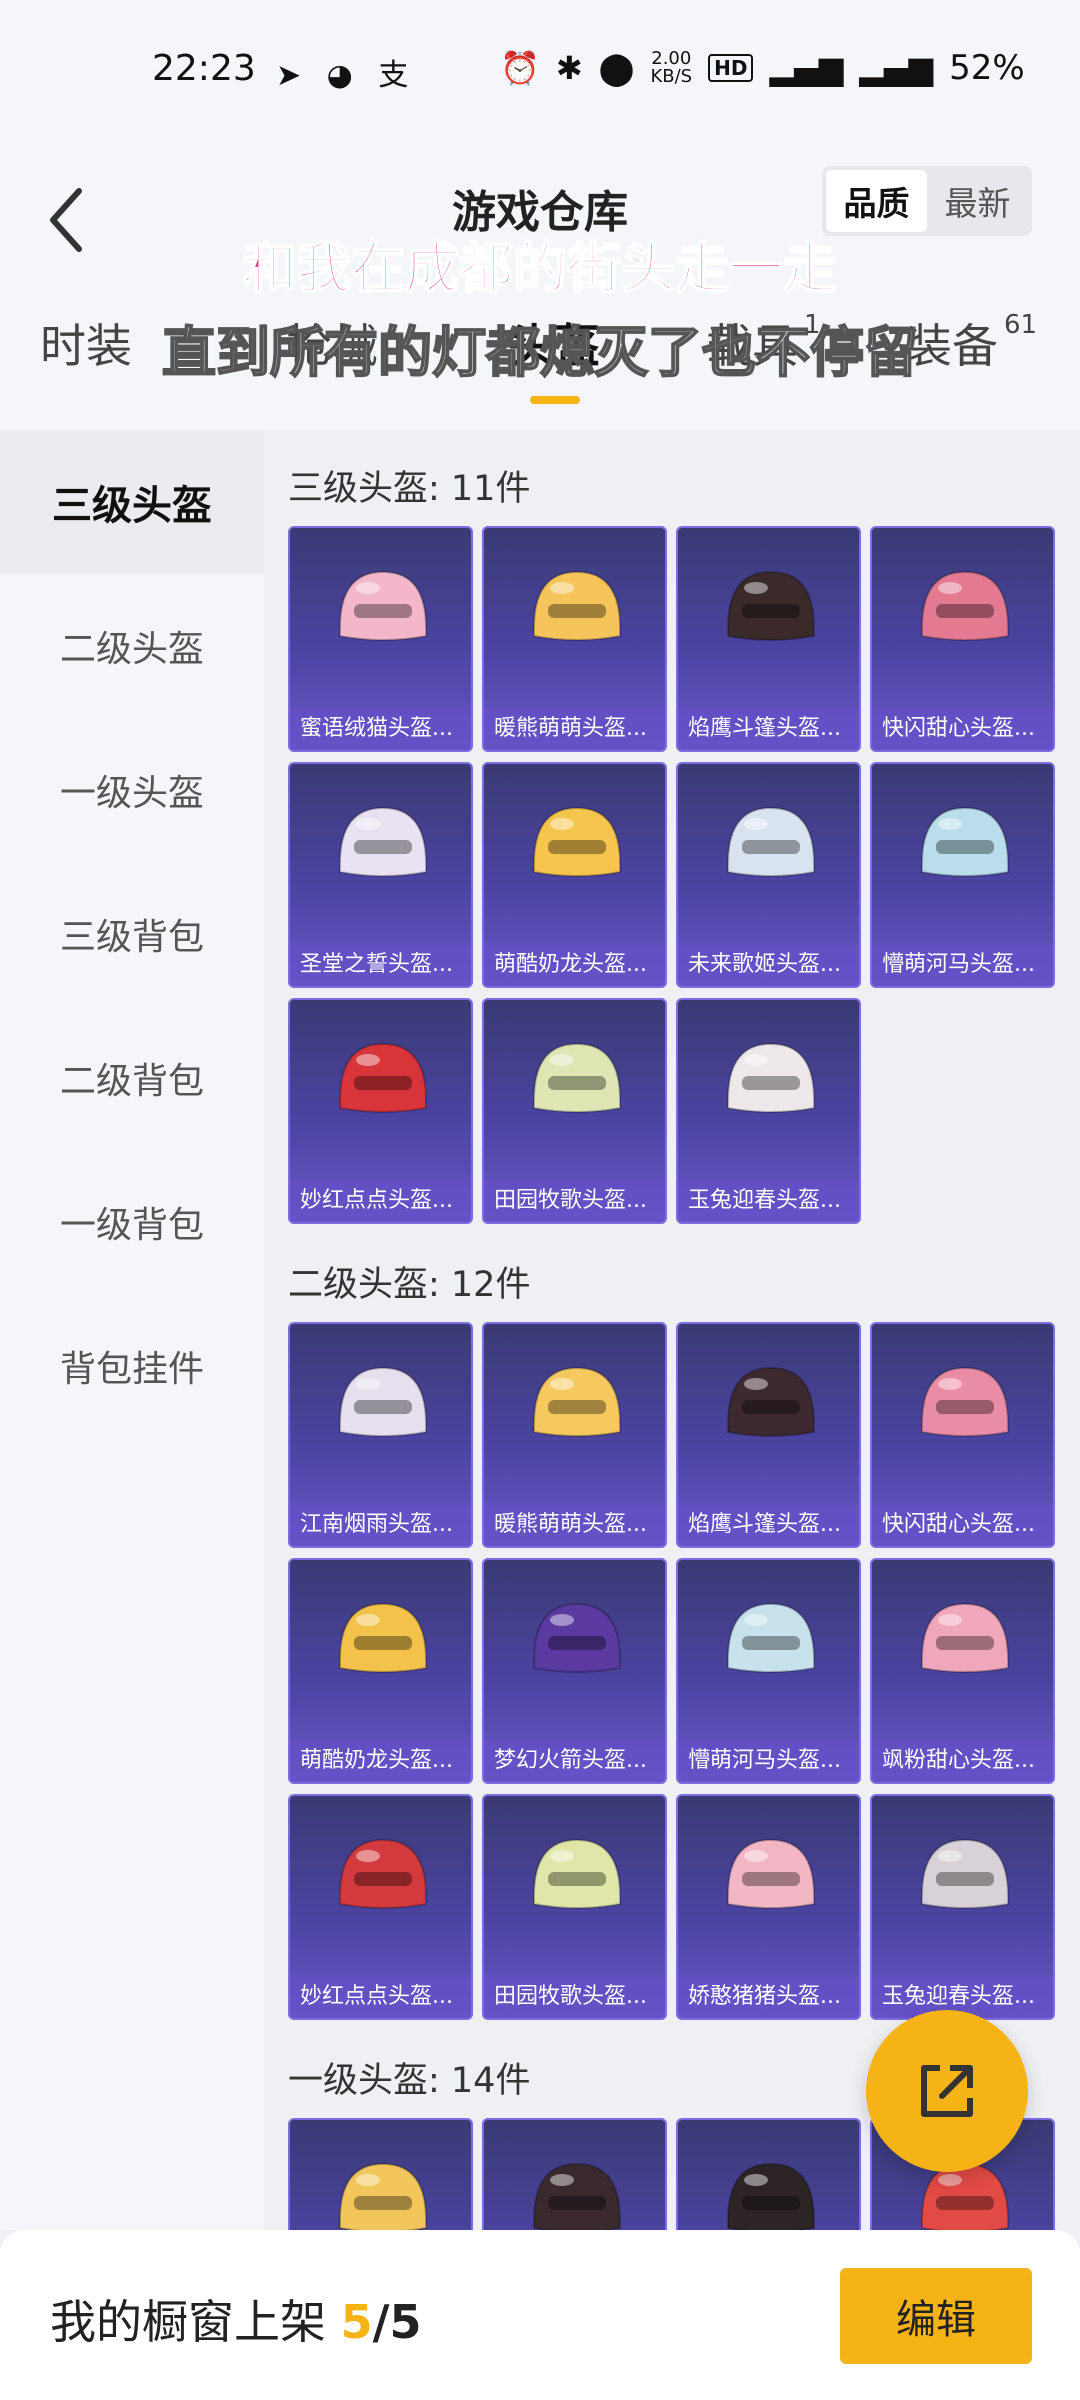  Describe the element at coordinates (540, 2315) in the screenshot. I see `bottom-bar: 我的橱窗上架 5/5 编辑` at that location.